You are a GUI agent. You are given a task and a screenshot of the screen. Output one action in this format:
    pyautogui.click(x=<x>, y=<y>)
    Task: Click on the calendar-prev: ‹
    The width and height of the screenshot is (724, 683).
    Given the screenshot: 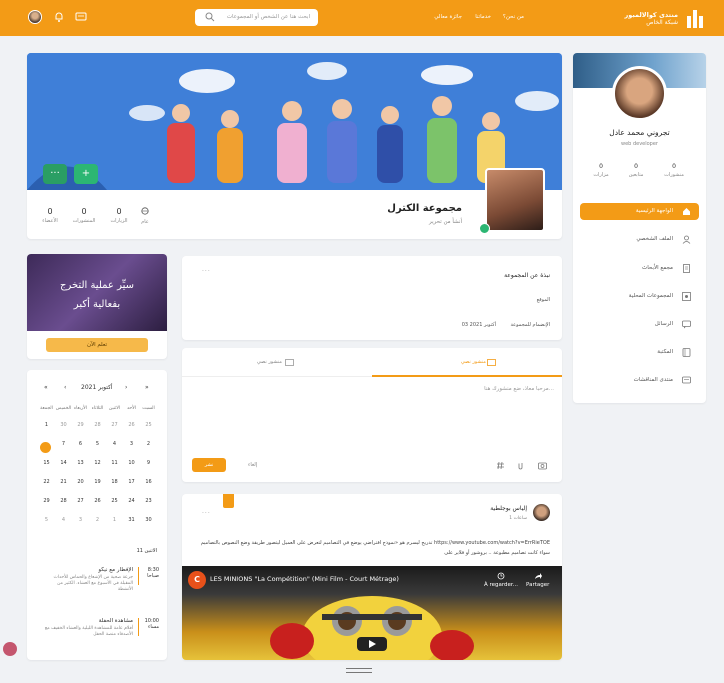 What is the action you would take?
    pyautogui.click(x=65, y=387)
    